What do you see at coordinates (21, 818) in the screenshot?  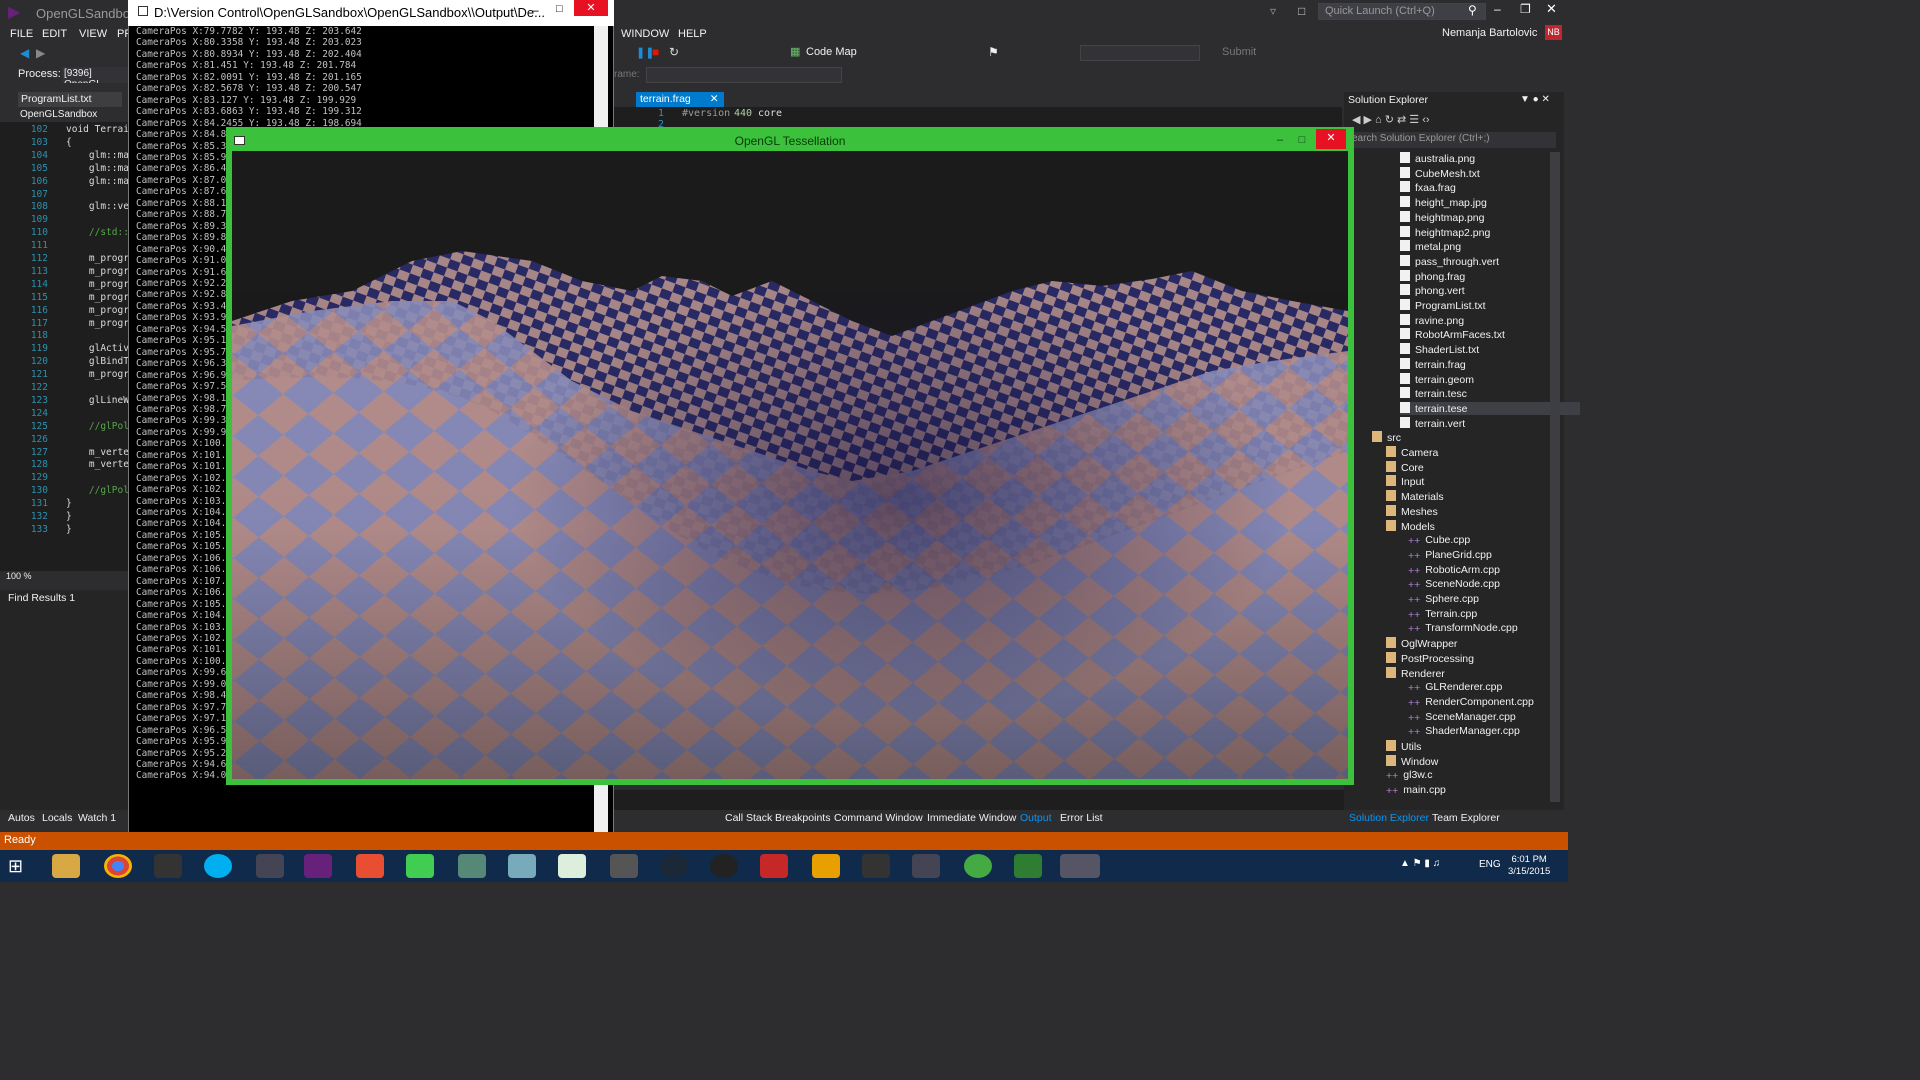 I see `tab-autos: Autos` at bounding box center [21, 818].